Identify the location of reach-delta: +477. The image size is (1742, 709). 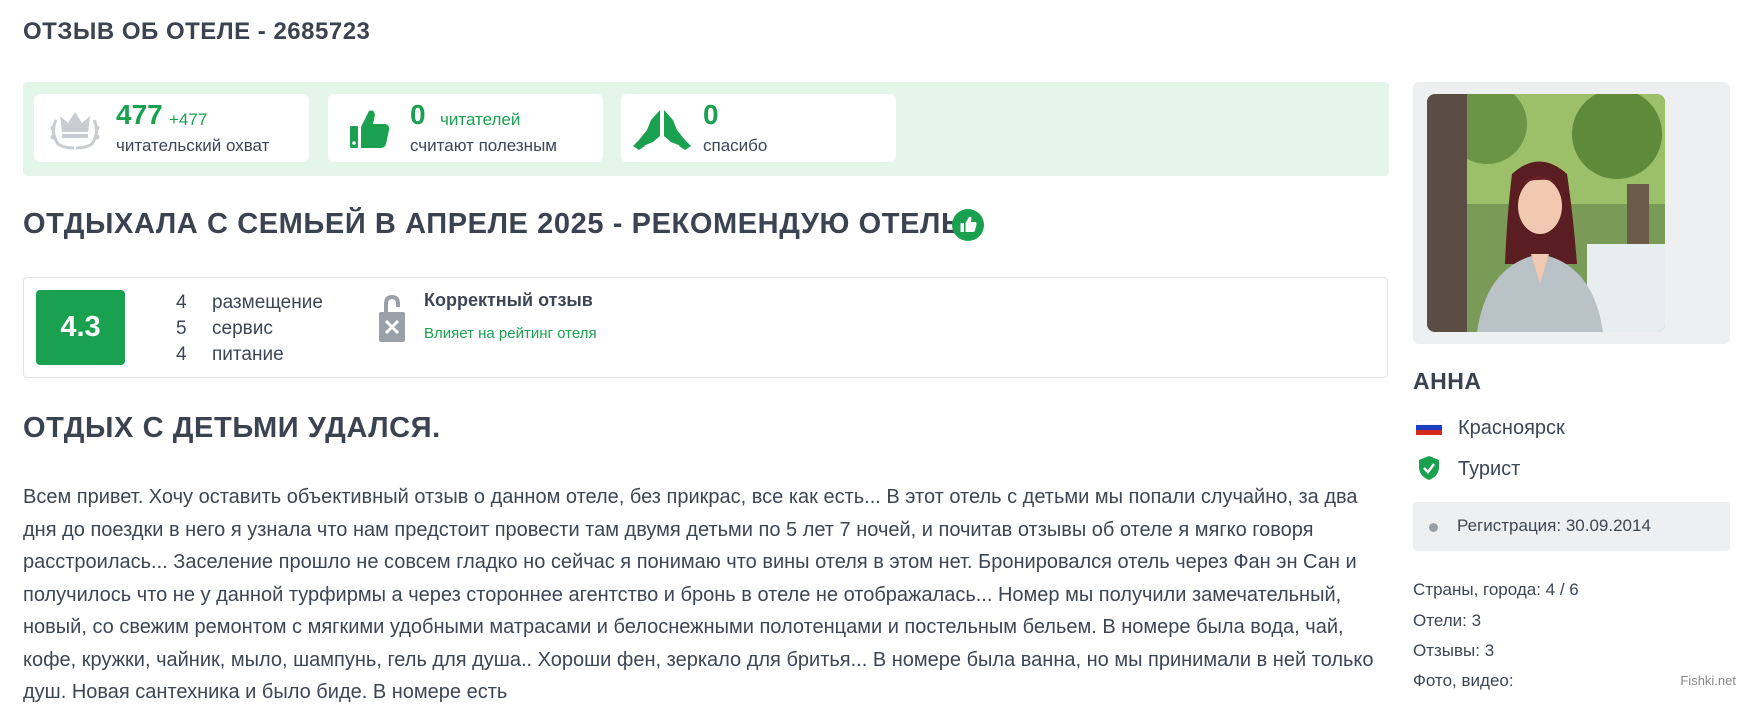
(188, 119).